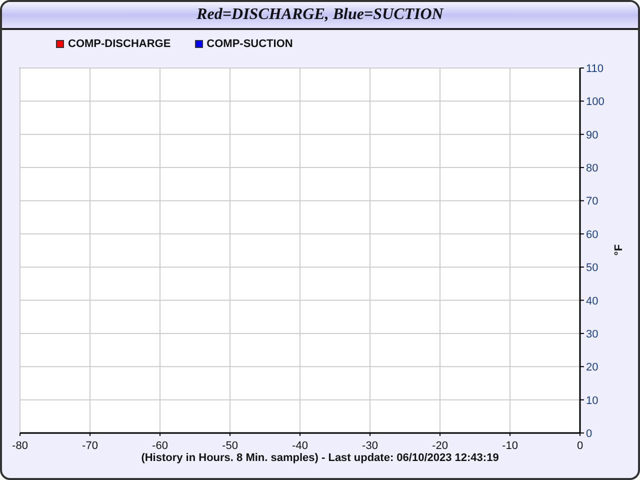 Image resolution: width=640 pixels, height=480 pixels. What do you see at coordinates (580, 445) in the screenshot?
I see `x-tick-label: 0` at bounding box center [580, 445].